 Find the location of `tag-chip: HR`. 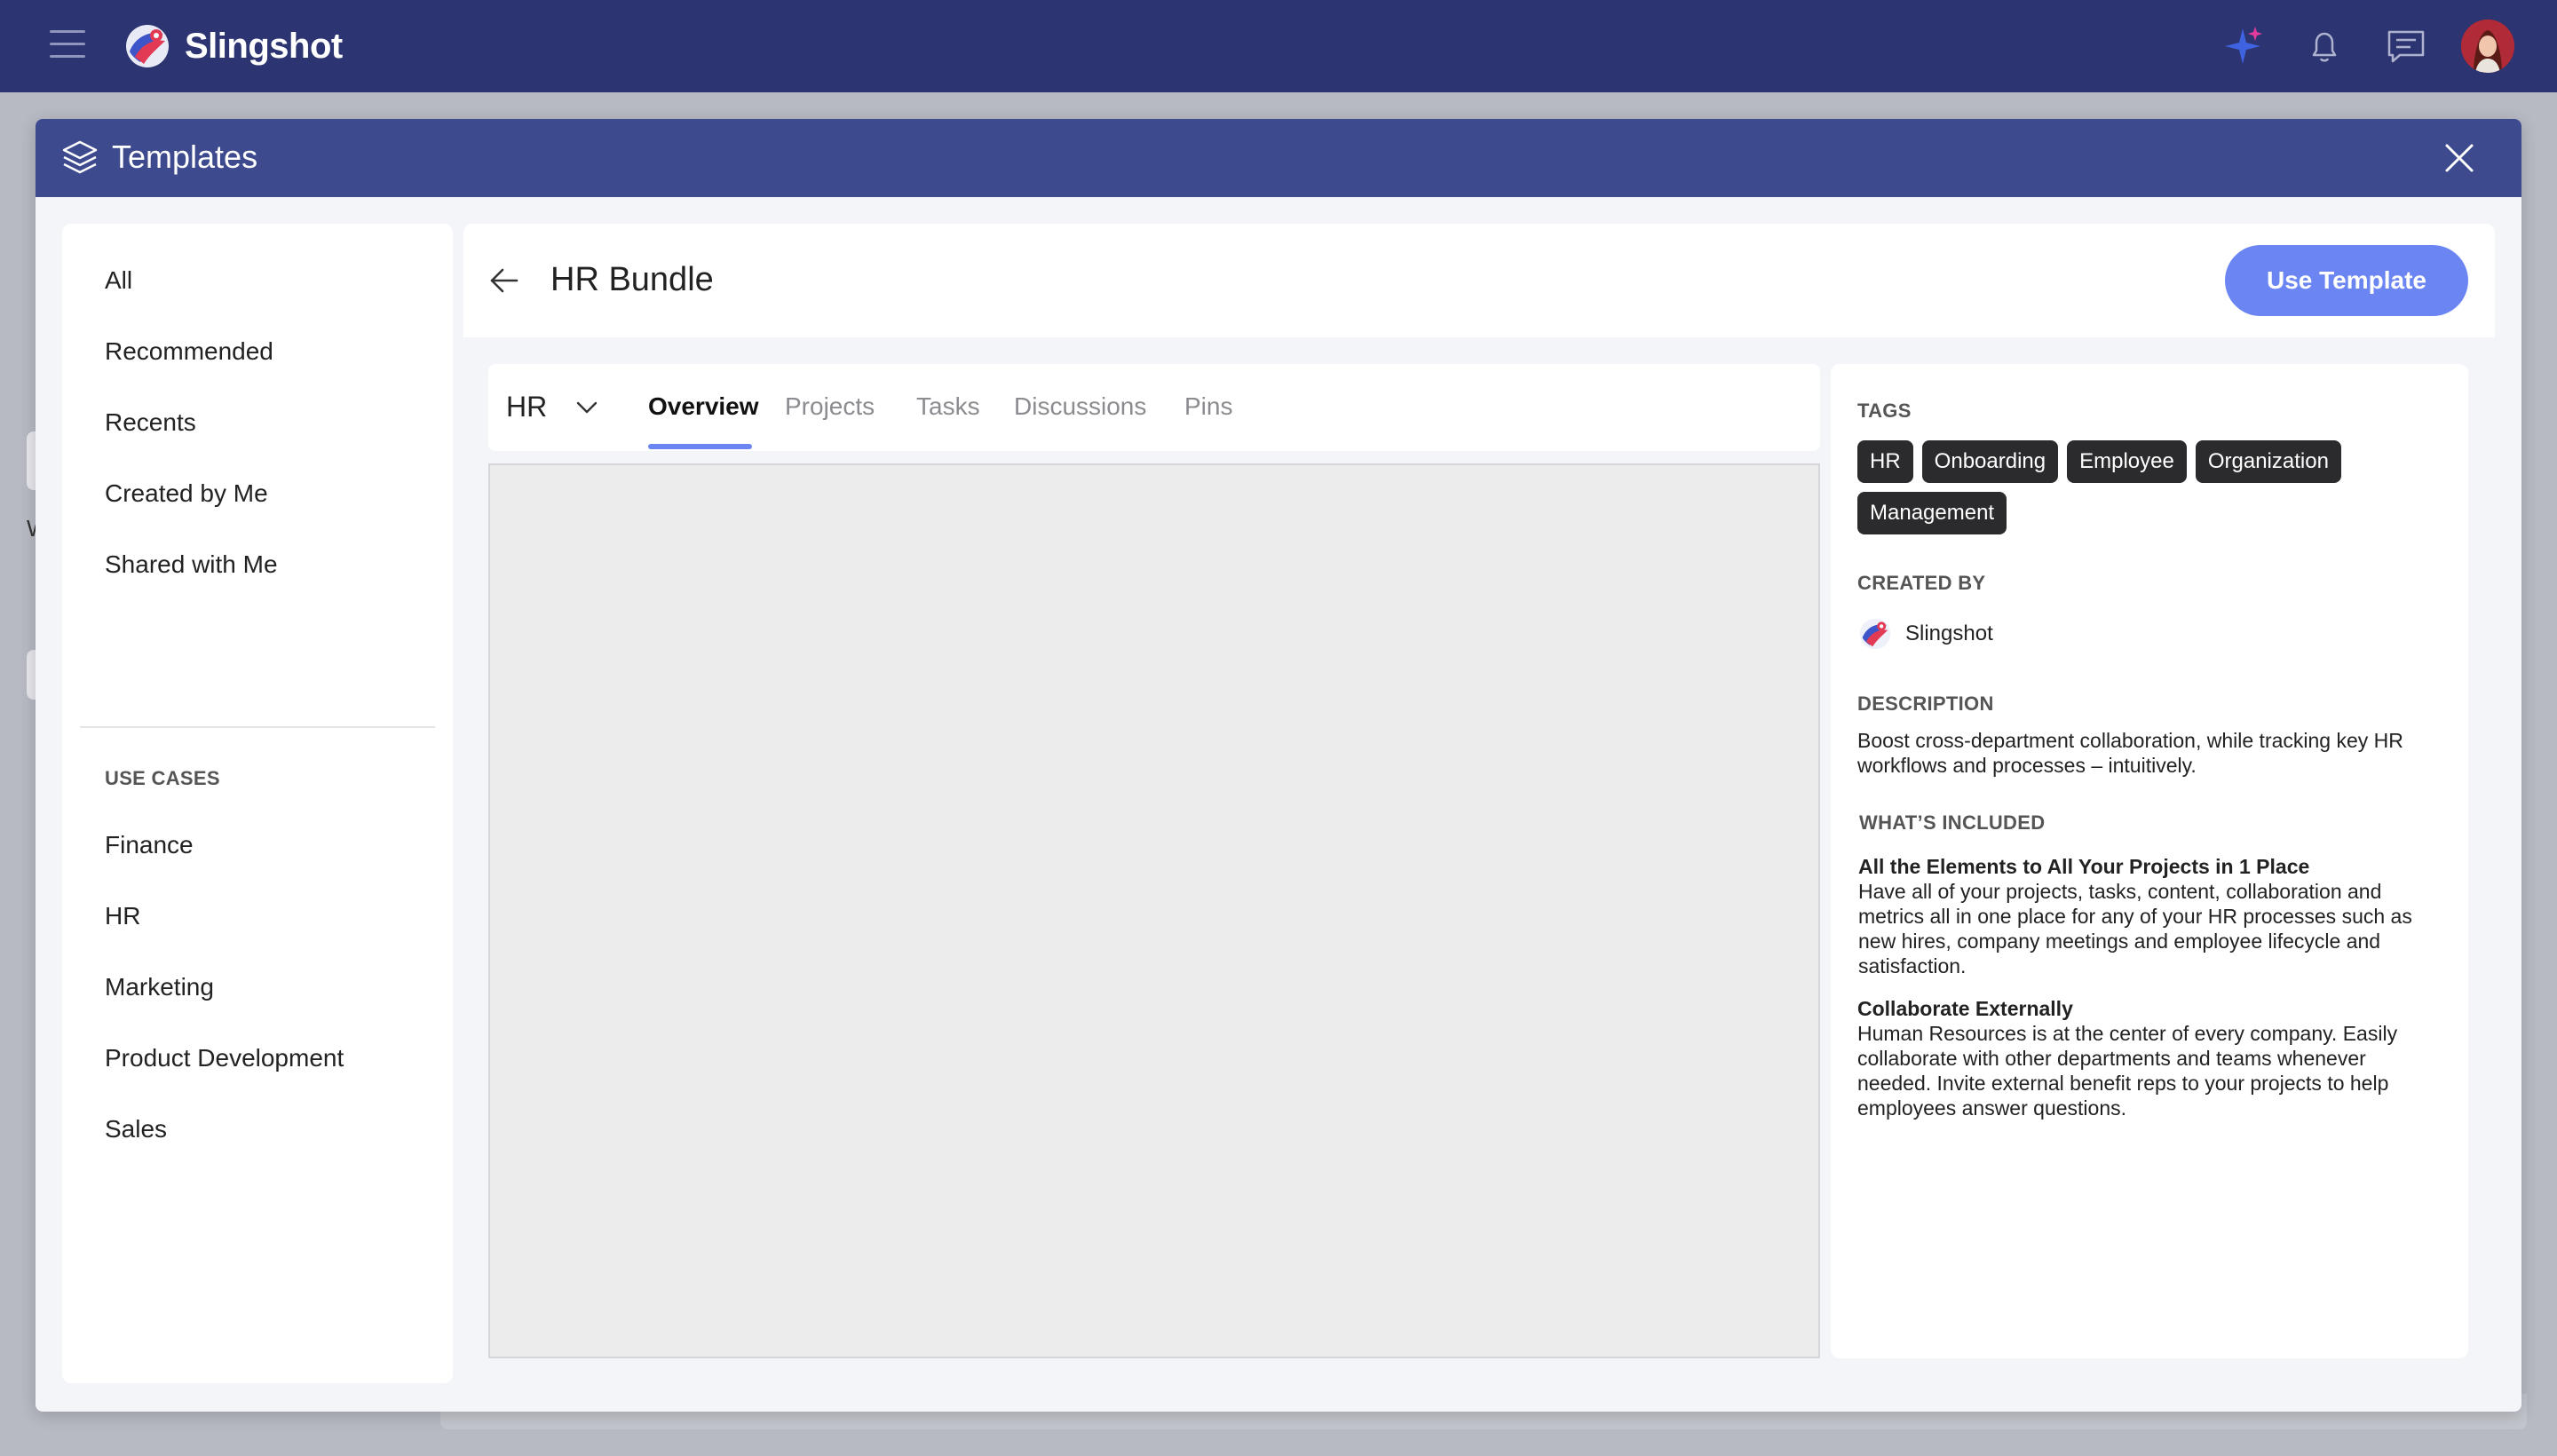

tag-chip: HR is located at coordinates (1885, 461).